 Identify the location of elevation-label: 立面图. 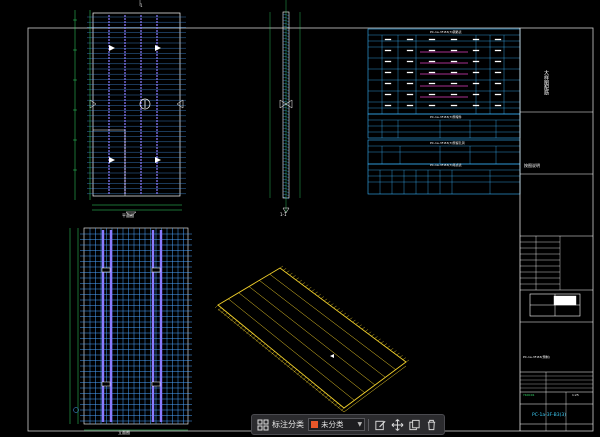
(124, 432).